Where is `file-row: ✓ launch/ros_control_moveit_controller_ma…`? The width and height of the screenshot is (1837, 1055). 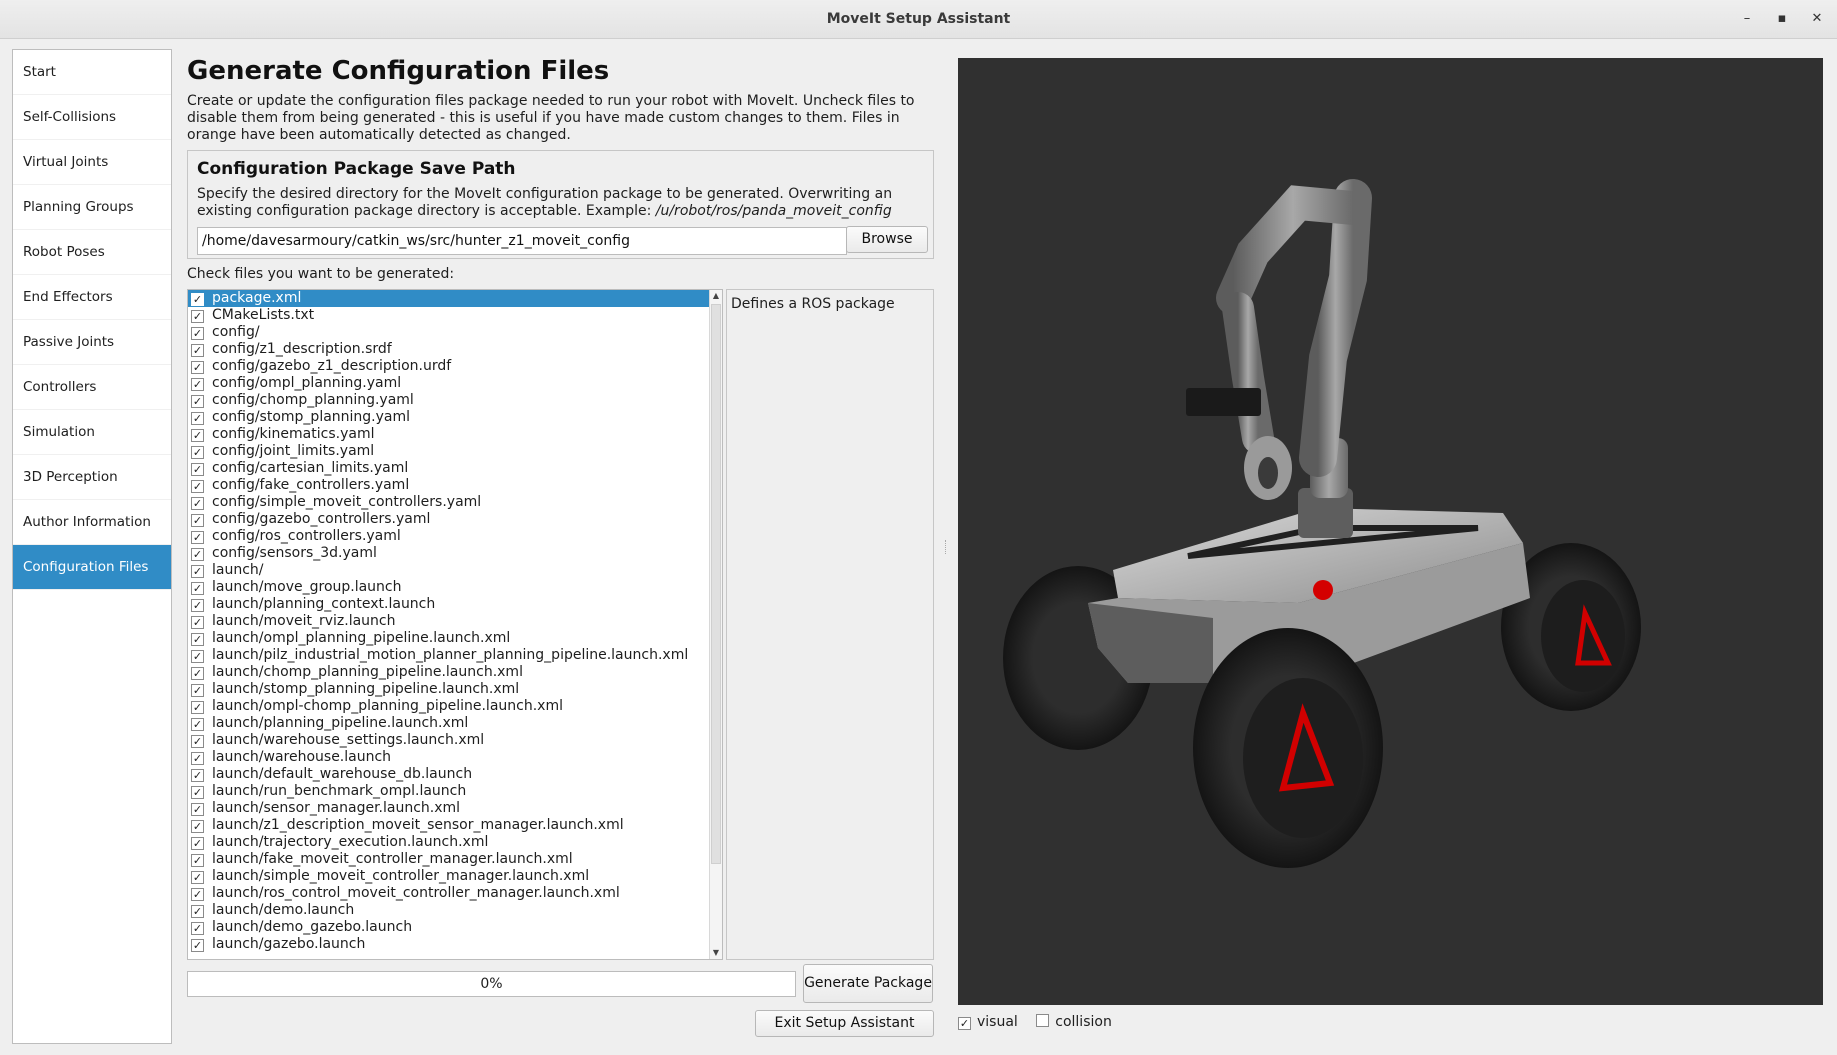 file-row: ✓ launch/ros_control_moveit_controller_ma… is located at coordinates (455, 893).